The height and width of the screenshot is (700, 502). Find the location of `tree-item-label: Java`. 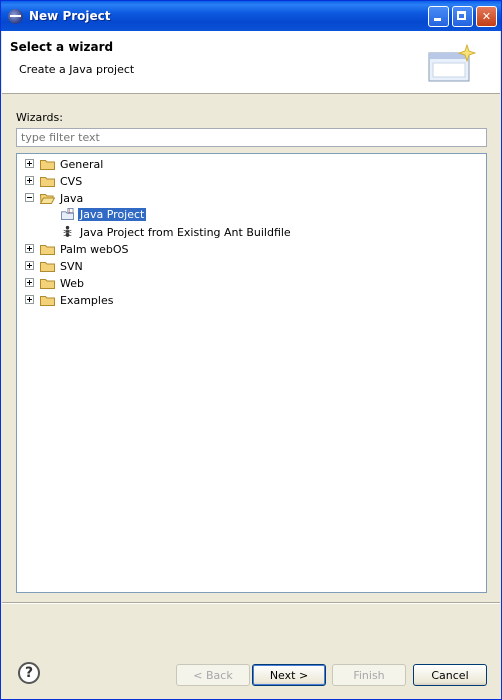

tree-item-label: Java is located at coordinates (72, 198).